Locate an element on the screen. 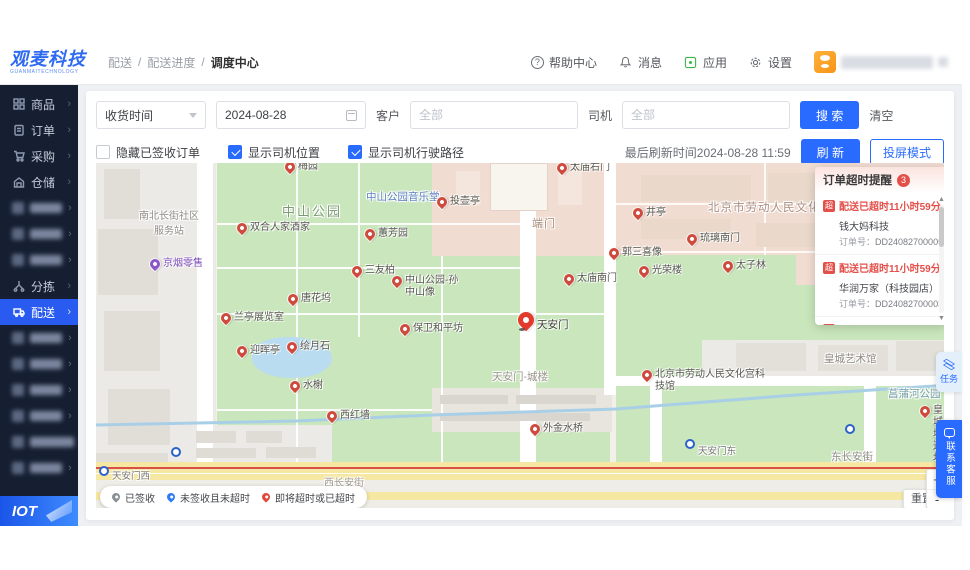  sidebar-item-goods: 商品 › is located at coordinates (39, 104).